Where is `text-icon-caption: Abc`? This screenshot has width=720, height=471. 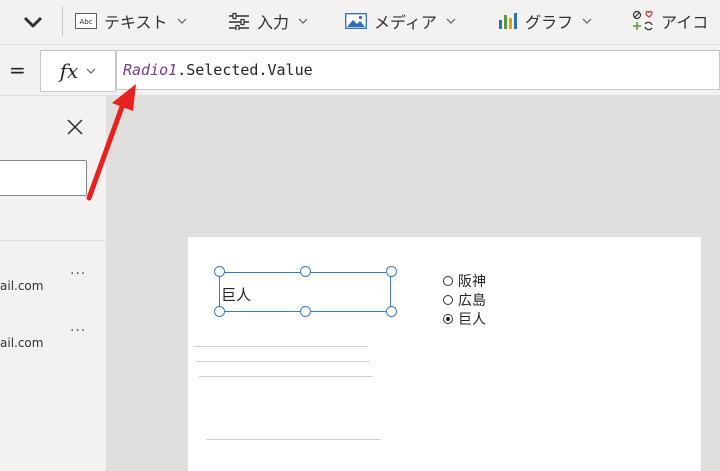
text-icon-caption: Abc is located at coordinates (85, 22).